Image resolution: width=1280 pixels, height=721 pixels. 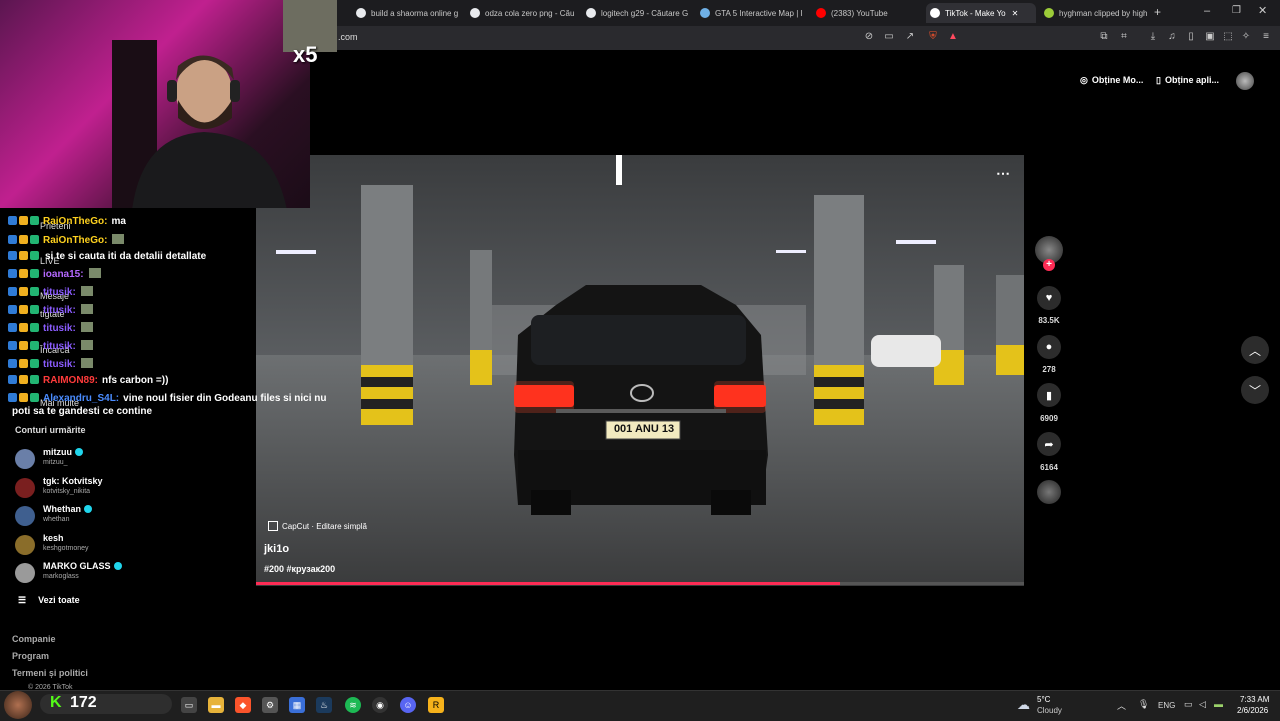 I want to click on following-name: kesh, so click(x=53, y=538).